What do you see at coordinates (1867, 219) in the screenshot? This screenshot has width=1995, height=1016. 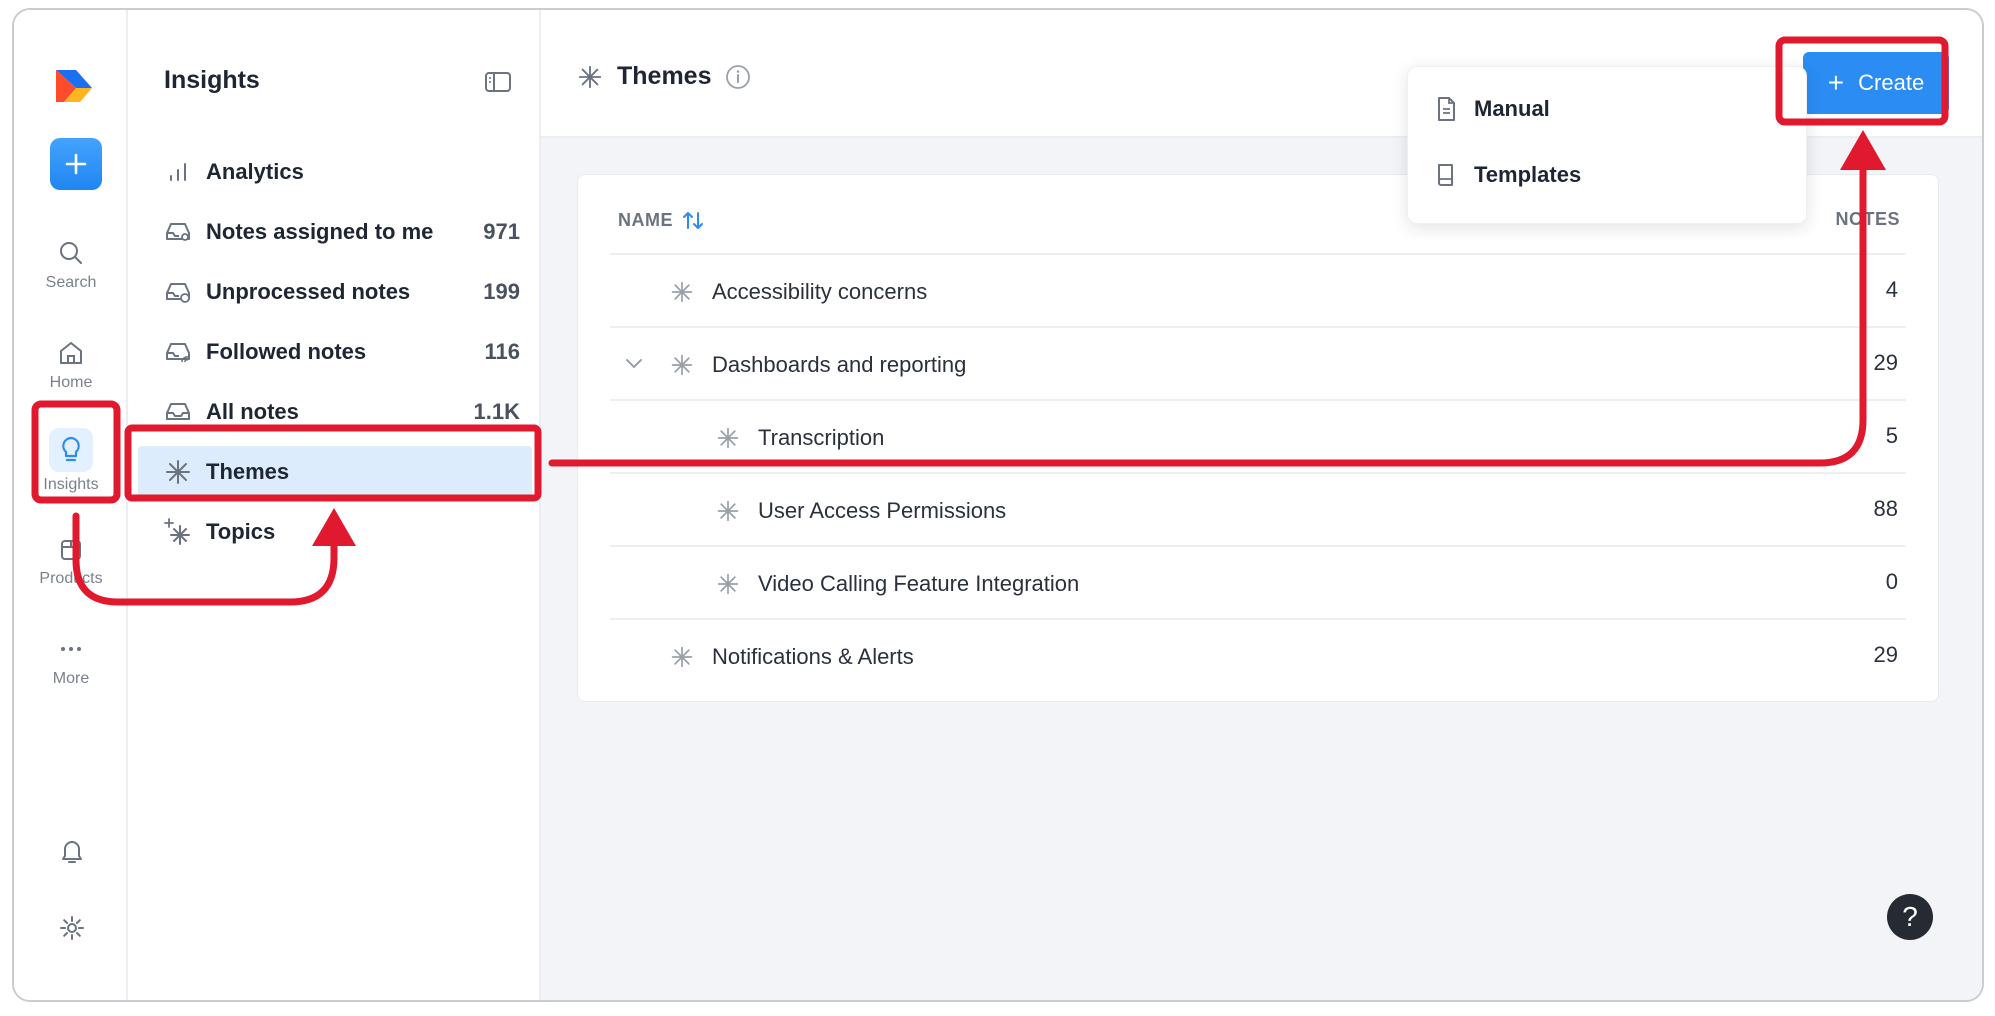 I see `column-header-notes: NOTES` at bounding box center [1867, 219].